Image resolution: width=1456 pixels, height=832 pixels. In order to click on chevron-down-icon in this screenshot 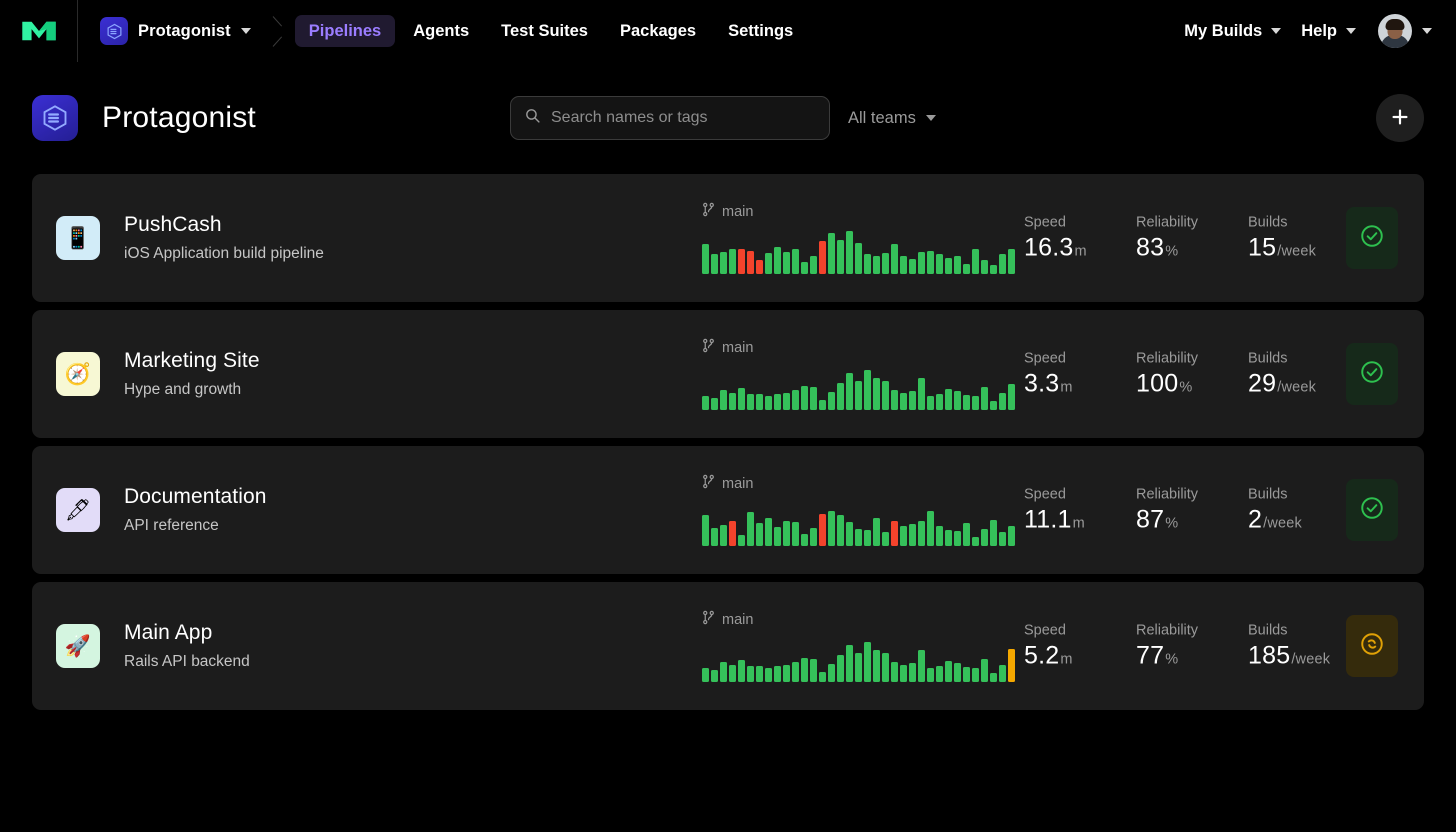, I will do `click(245, 31)`.